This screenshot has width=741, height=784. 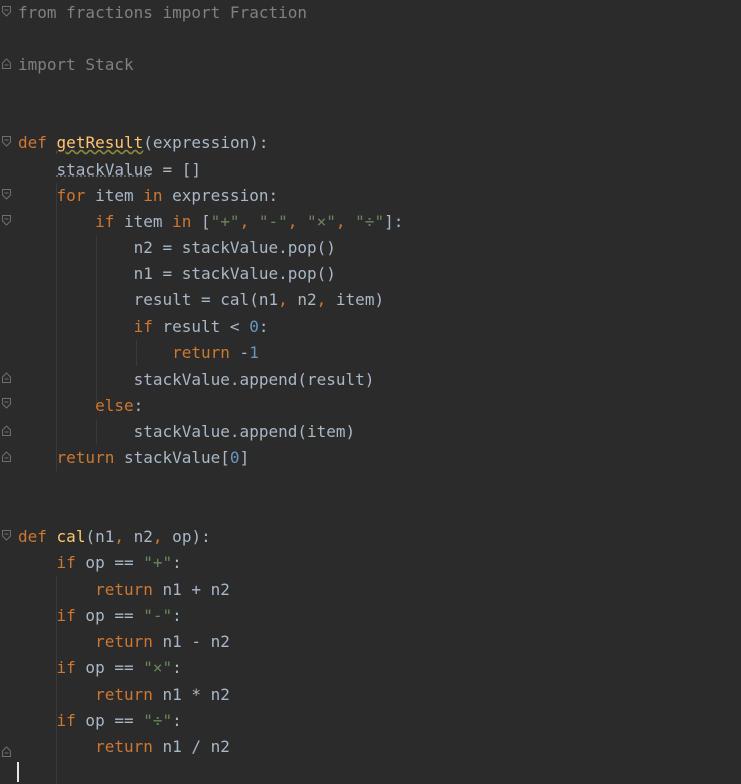 What do you see at coordinates (191, 746) in the screenshot?
I see `code-token: n1 / n2` at bounding box center [191, 746].